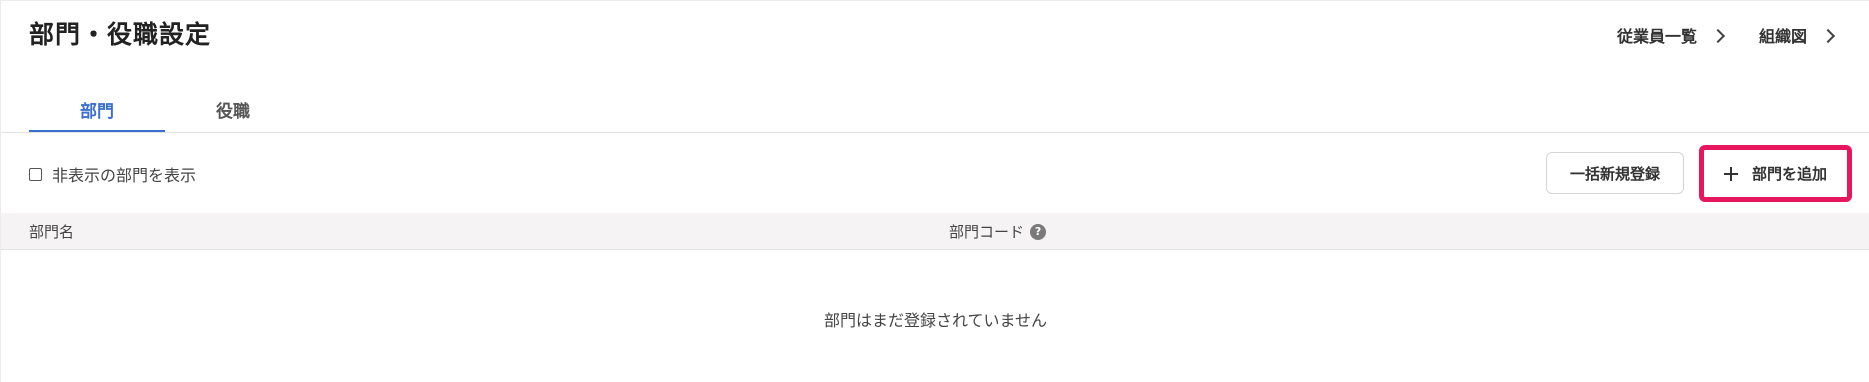  I want to click on add-department-button: 部門を追加, so click(1775, 173).